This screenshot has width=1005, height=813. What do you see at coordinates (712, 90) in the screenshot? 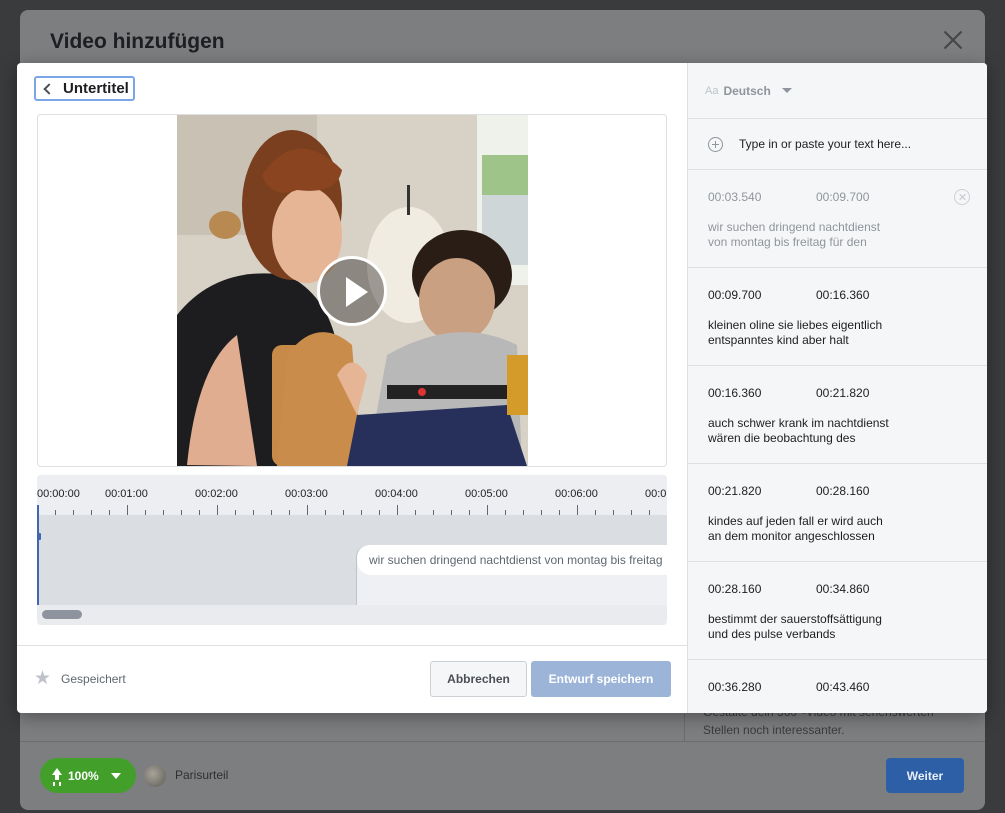
I see `font-icon: Aa` at bounding box center [712, 90].